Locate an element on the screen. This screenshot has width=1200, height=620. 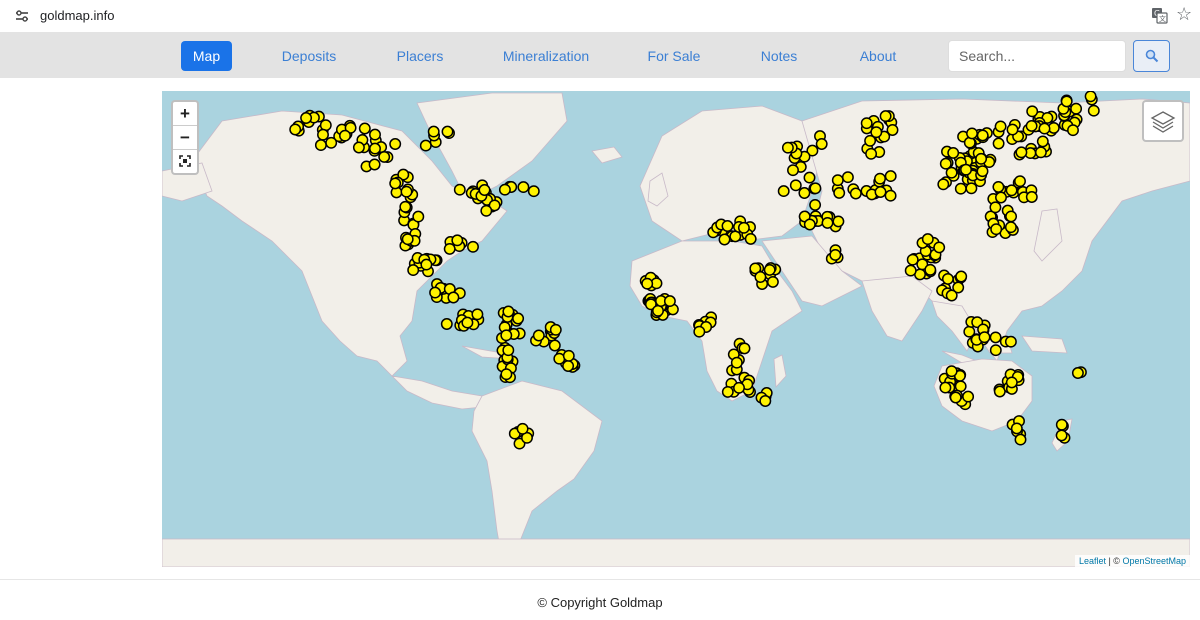
search-button is located at coordinates (1151, 56).